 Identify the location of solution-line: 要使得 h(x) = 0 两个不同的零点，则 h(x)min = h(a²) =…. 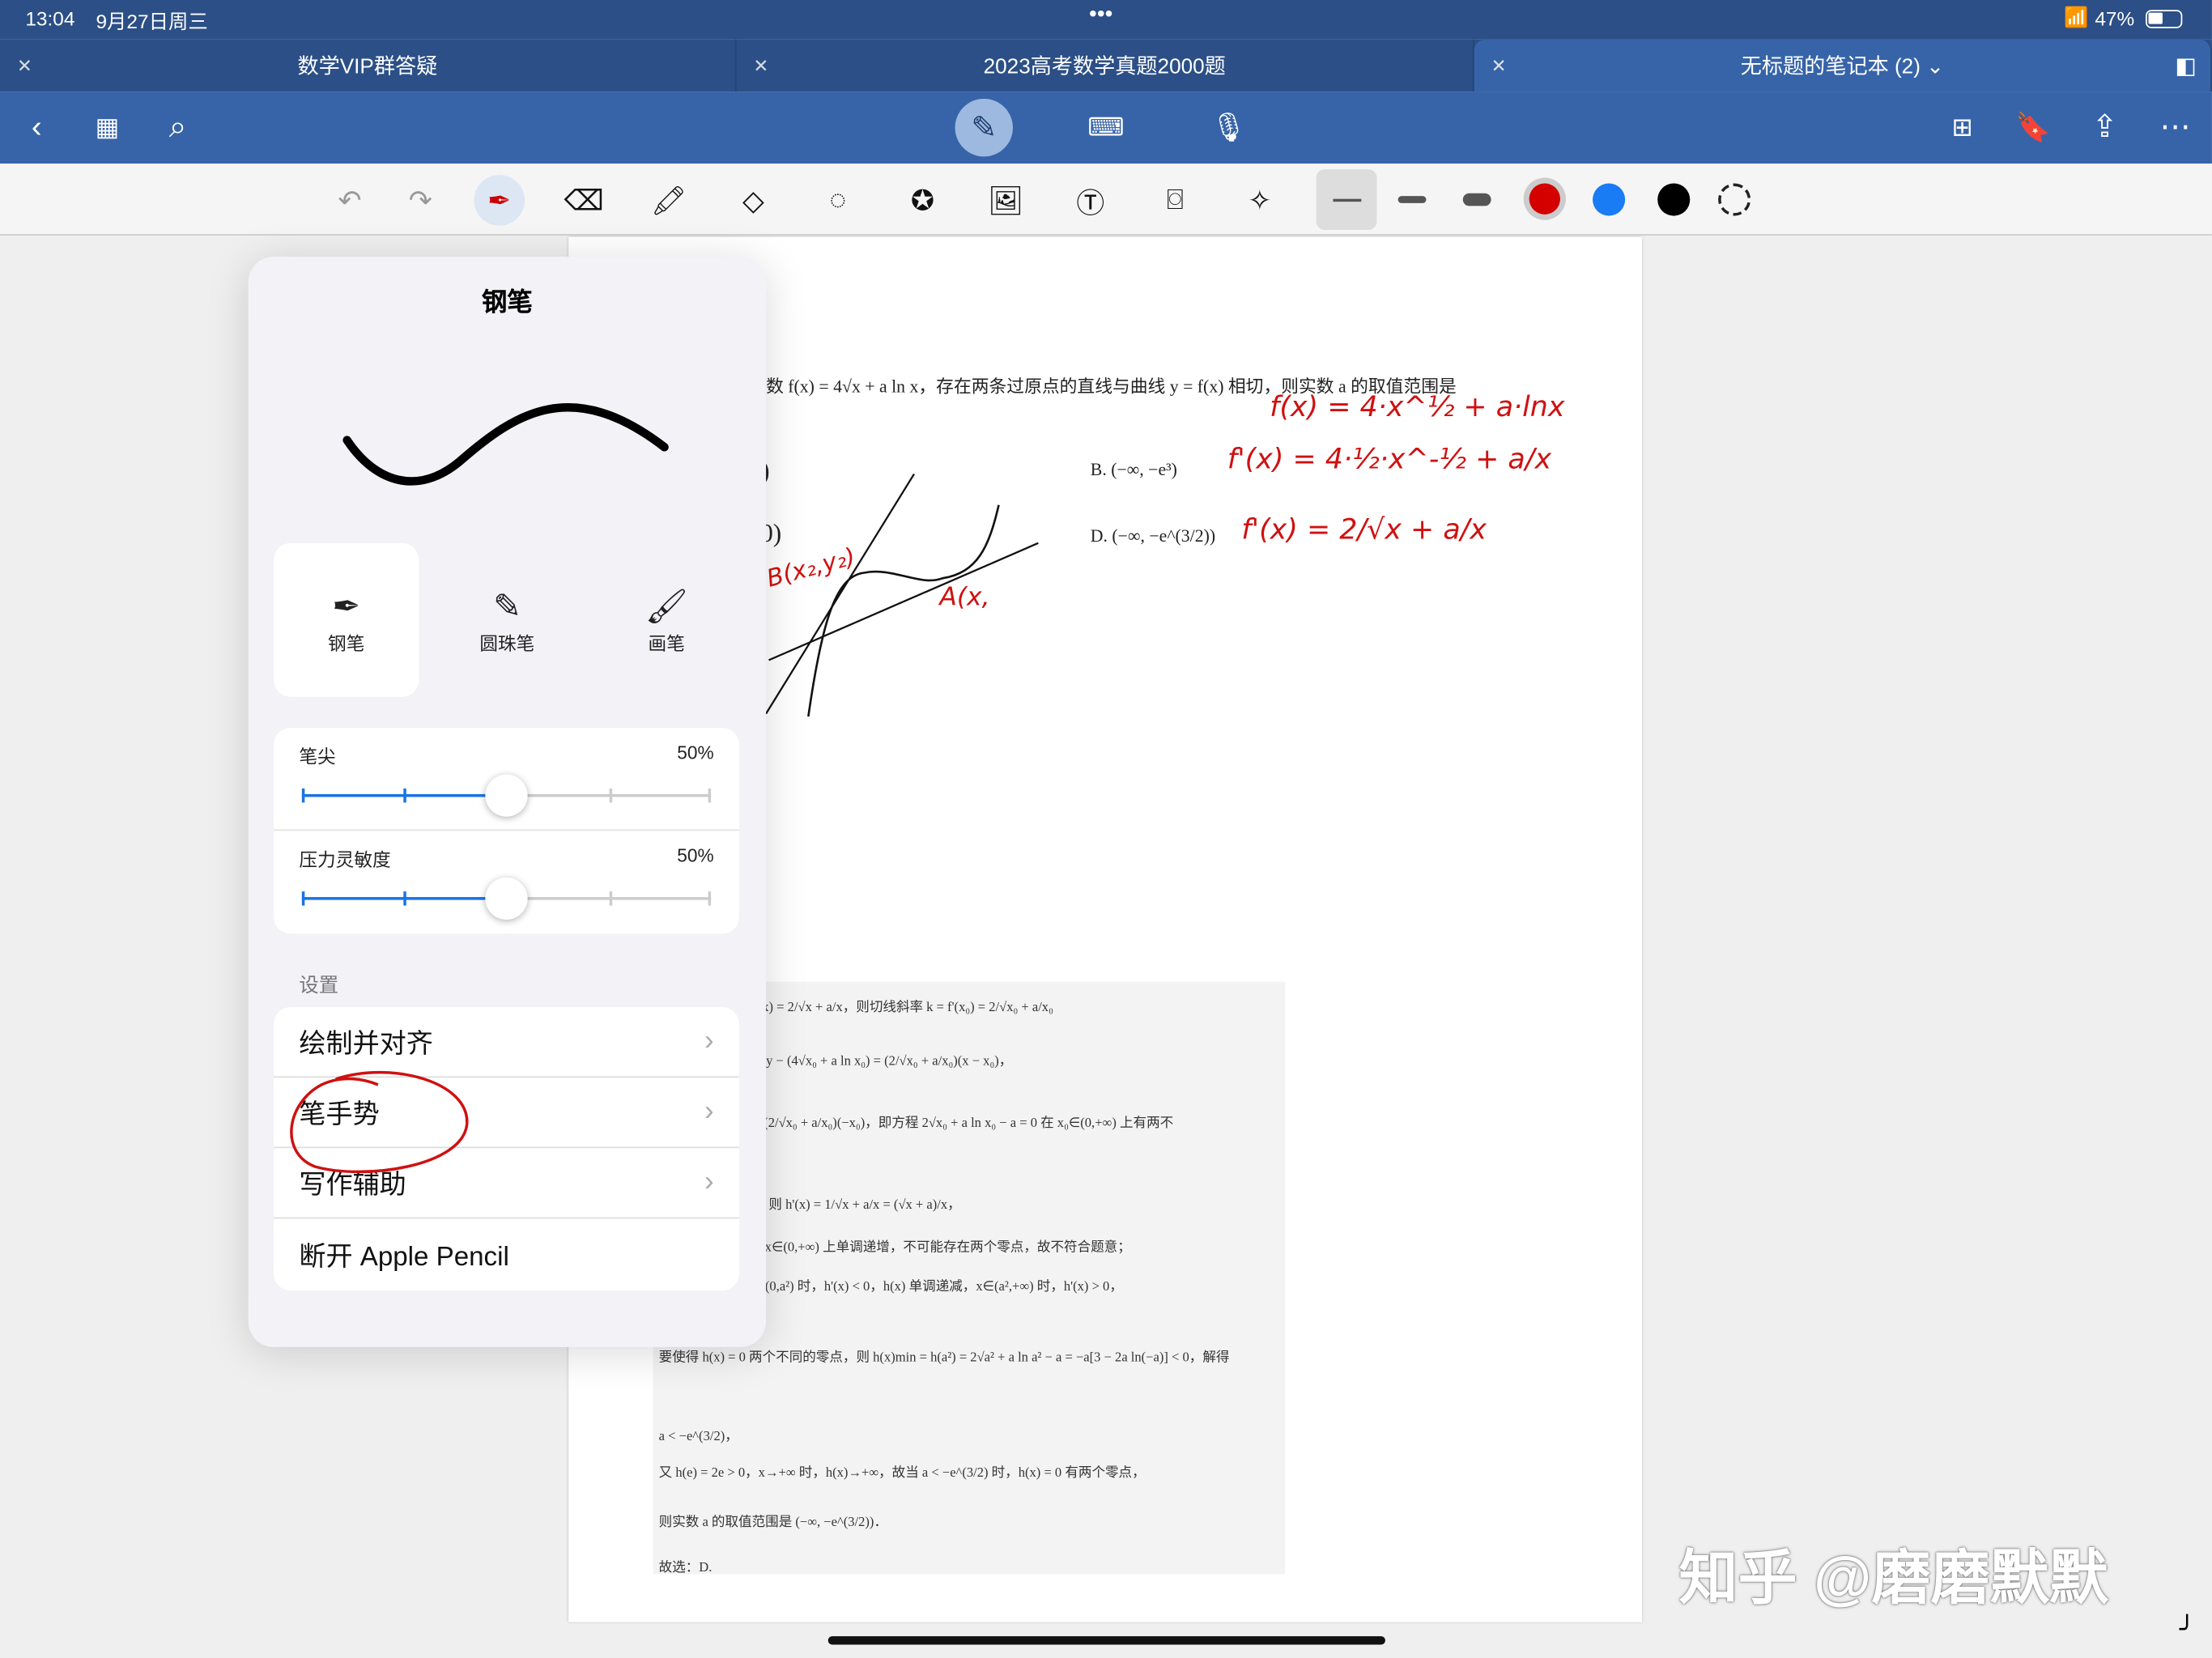
(944, 1358).